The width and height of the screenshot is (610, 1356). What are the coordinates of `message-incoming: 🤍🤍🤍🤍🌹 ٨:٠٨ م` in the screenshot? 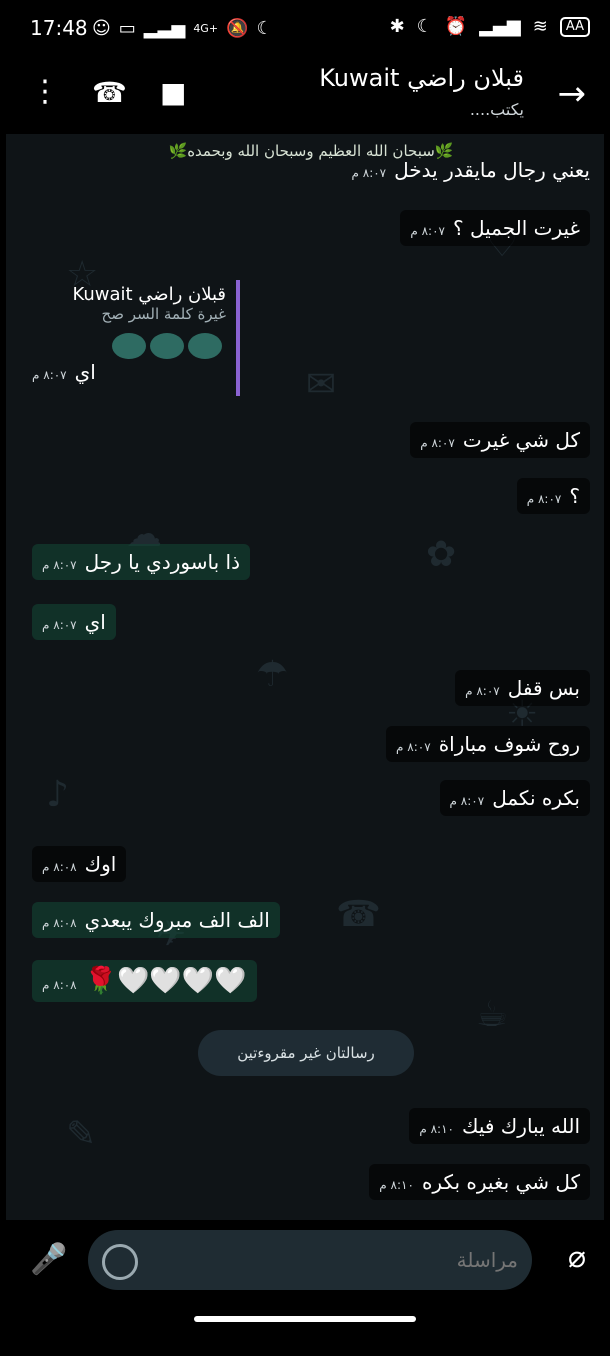 It's located at (144, 981).